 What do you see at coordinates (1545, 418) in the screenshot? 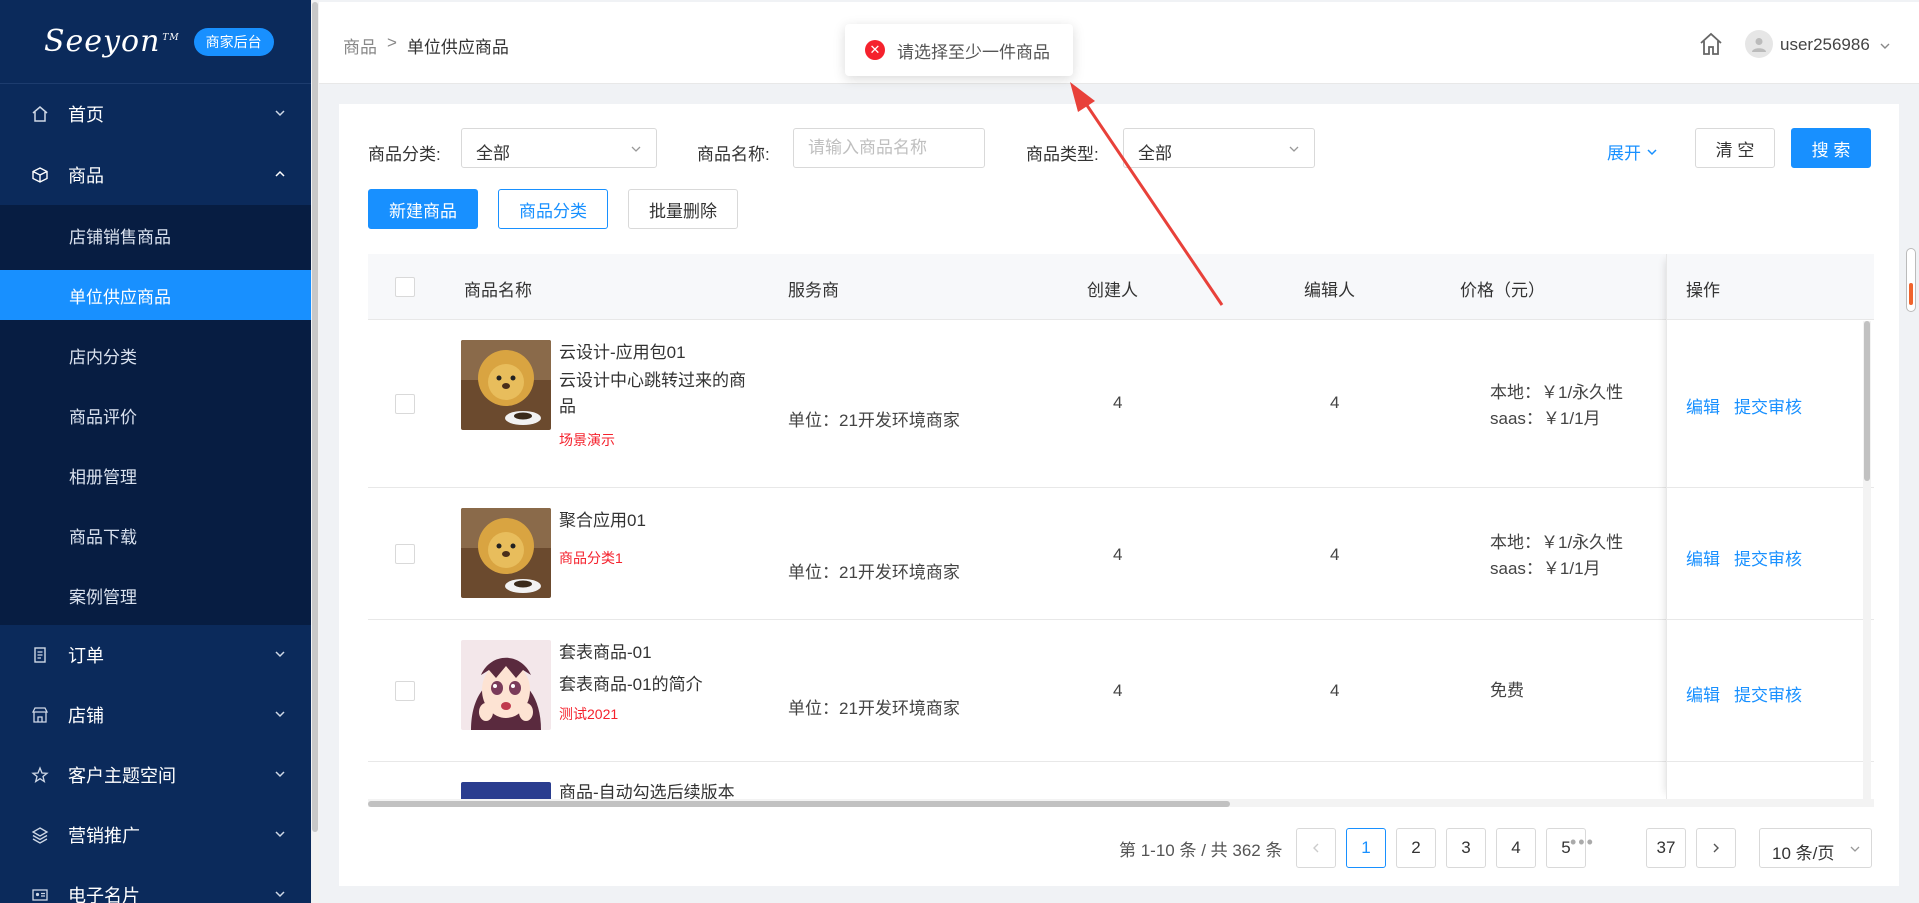
I see `price-saas: saas：￥1/1月` at bounding box center [1545, 418].